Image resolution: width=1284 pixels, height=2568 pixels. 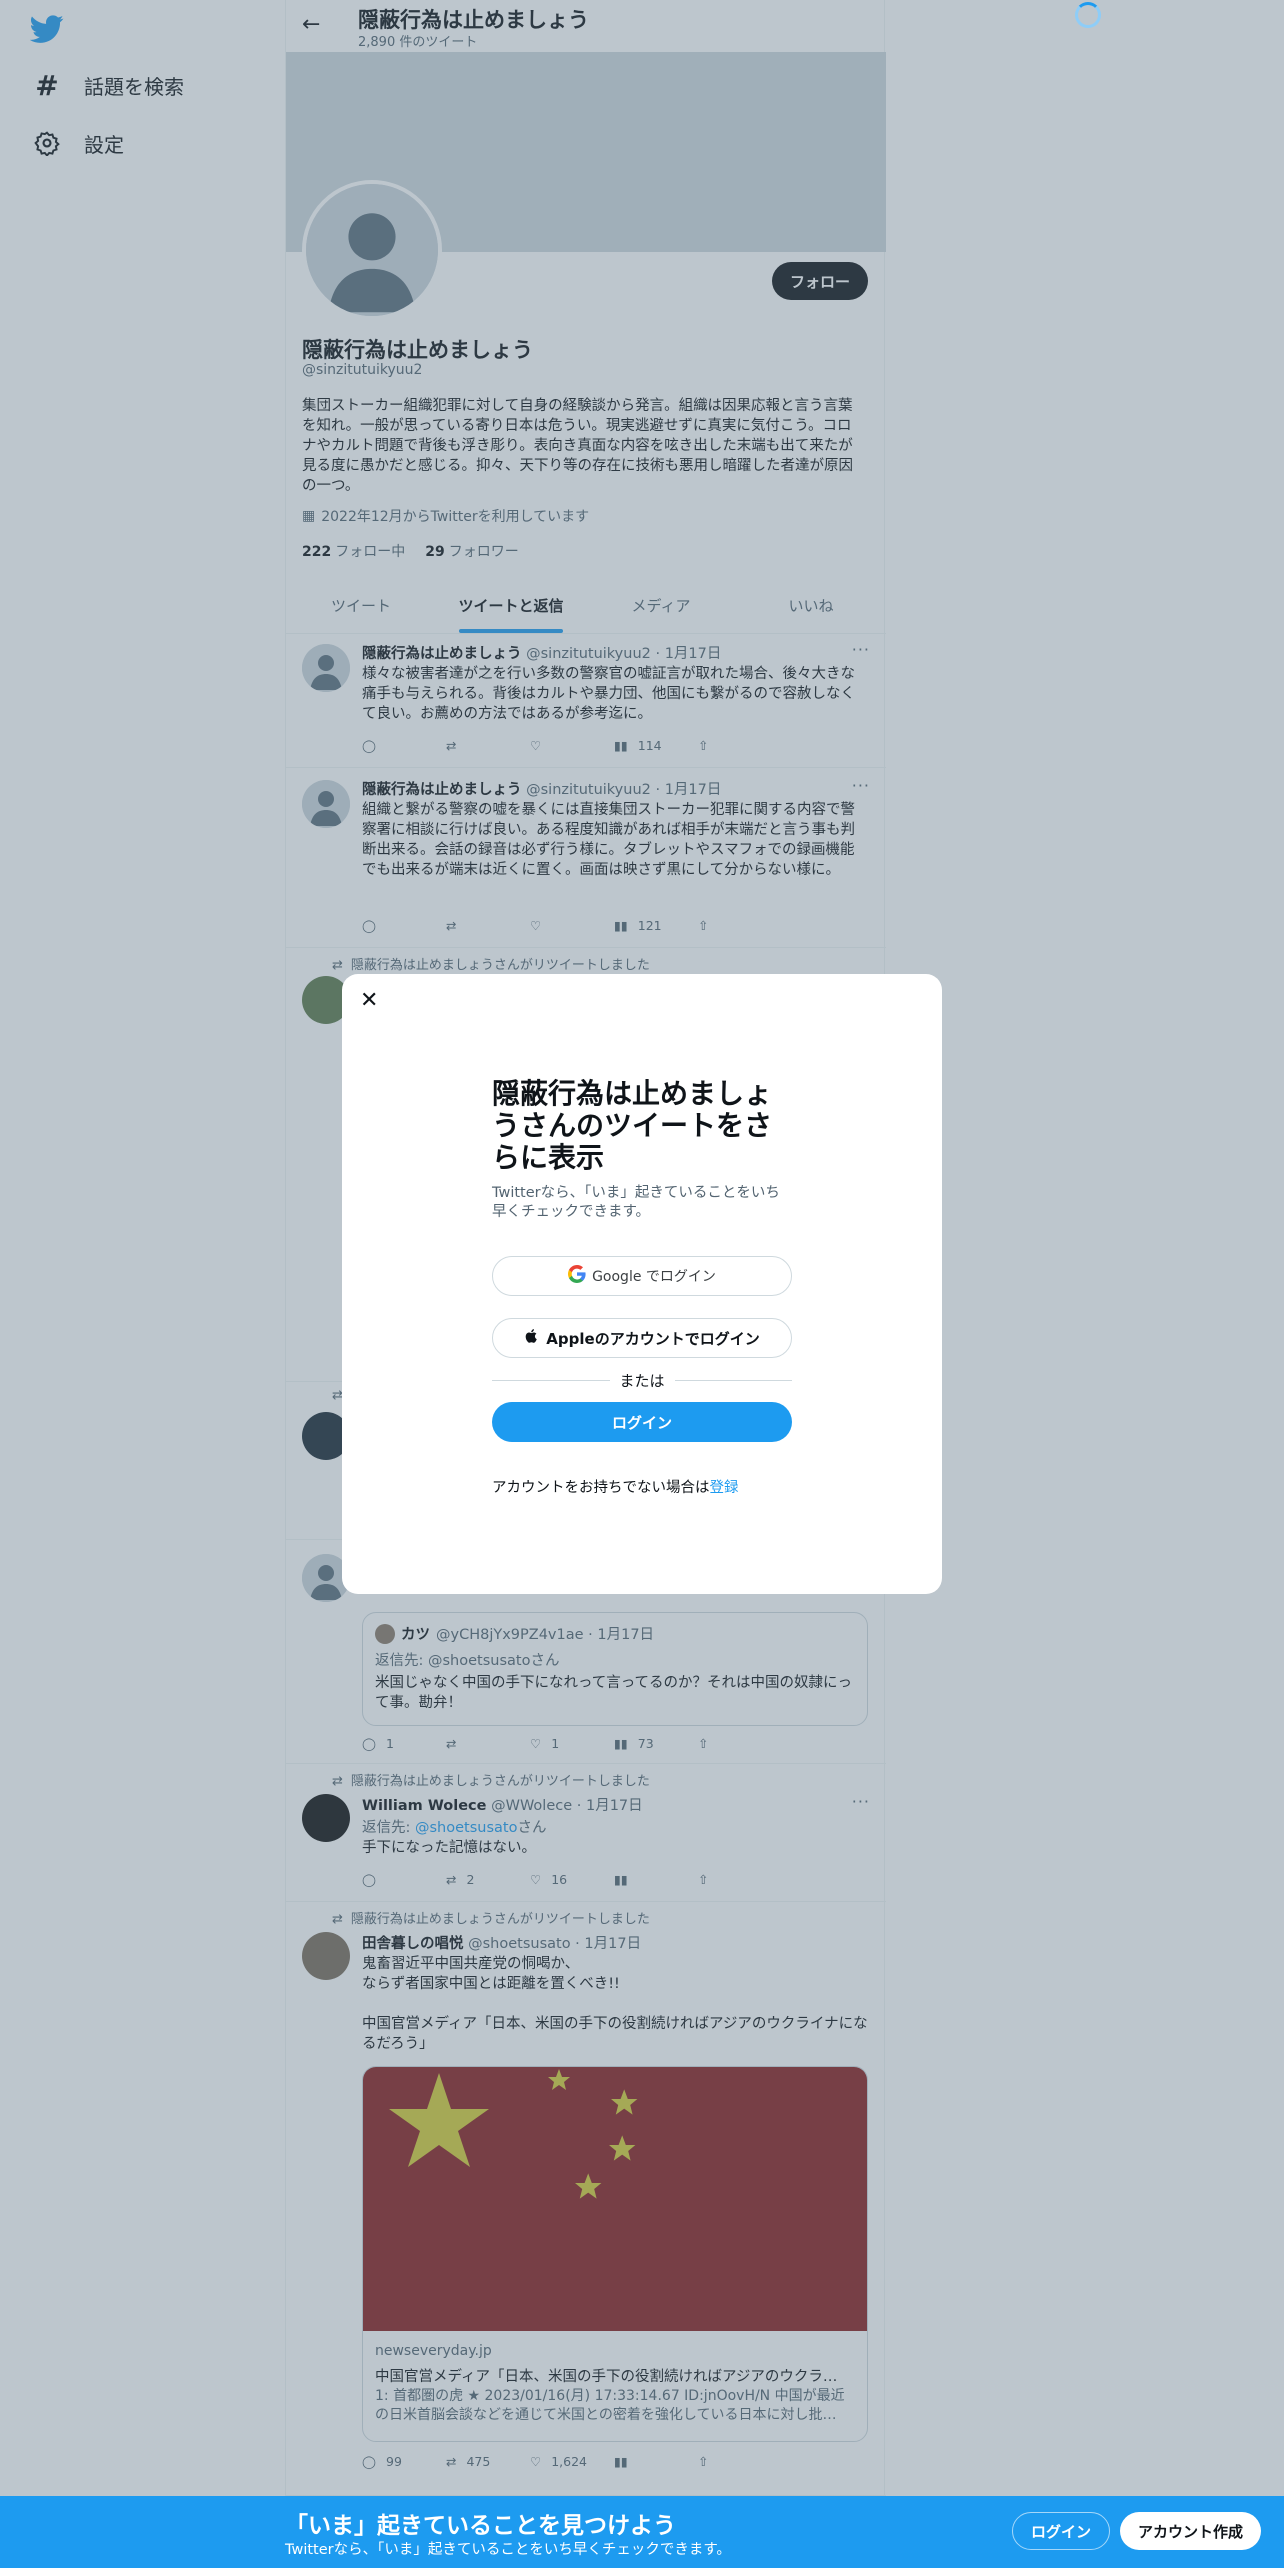 I want to click on bottom-login-button: ログイン, so click(x=1061, y=2531).